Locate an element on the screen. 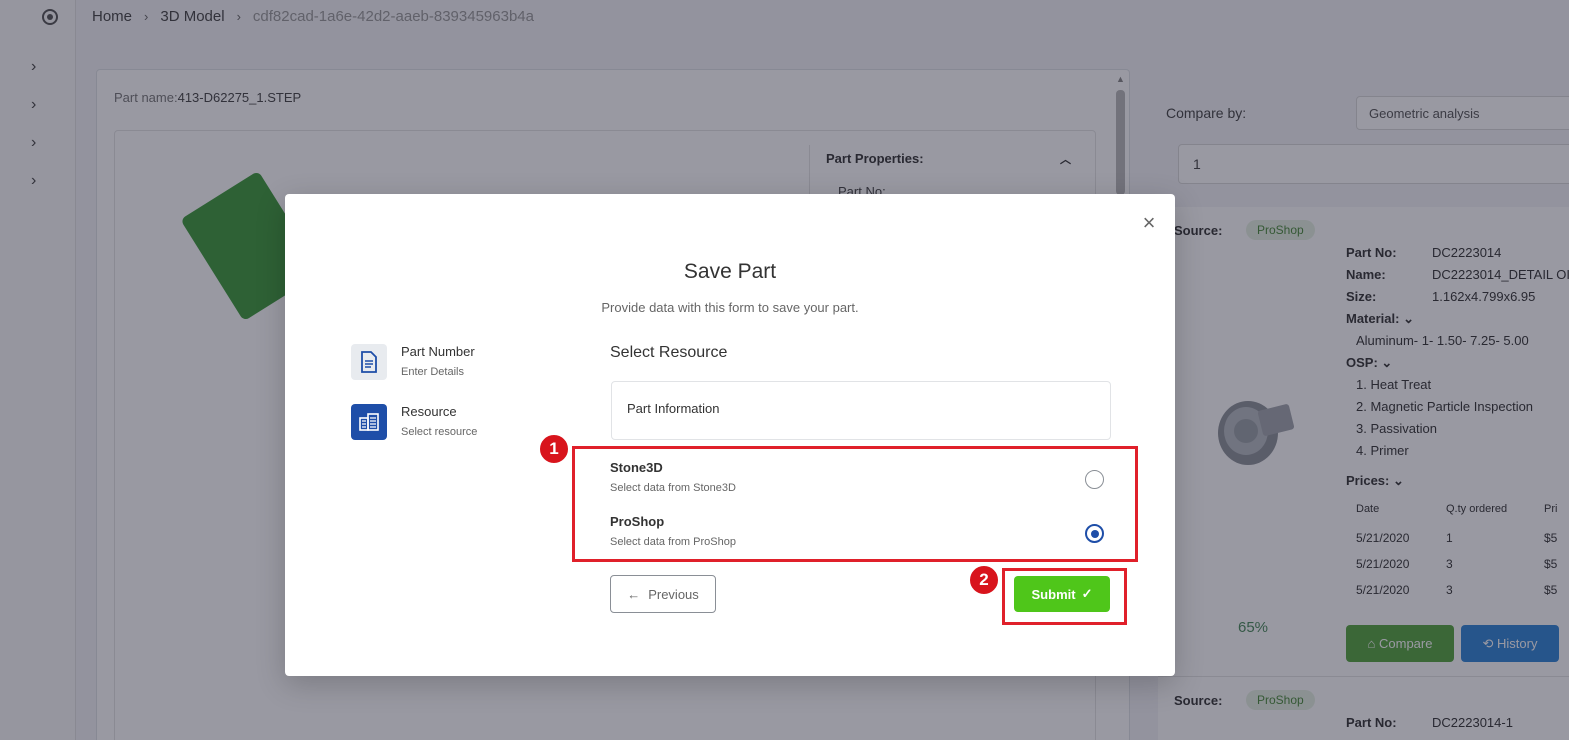 Image resolution: width=1569 pixels, height=740 pixels. previous-button: ← Previous is located at coordinates (663, 594).